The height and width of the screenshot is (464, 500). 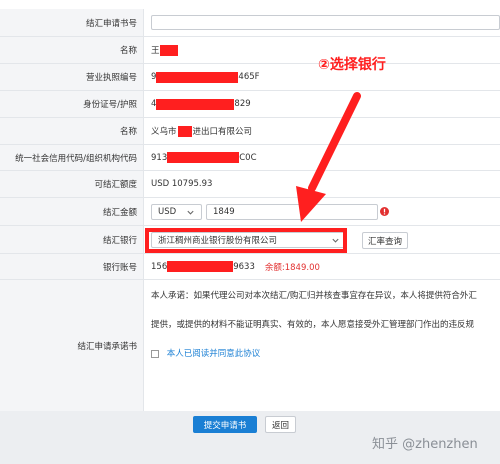 What do you see at coordinates (280, 424) in the screenshot?
I see `back-button: 返回` at bounding box center [280, 424].